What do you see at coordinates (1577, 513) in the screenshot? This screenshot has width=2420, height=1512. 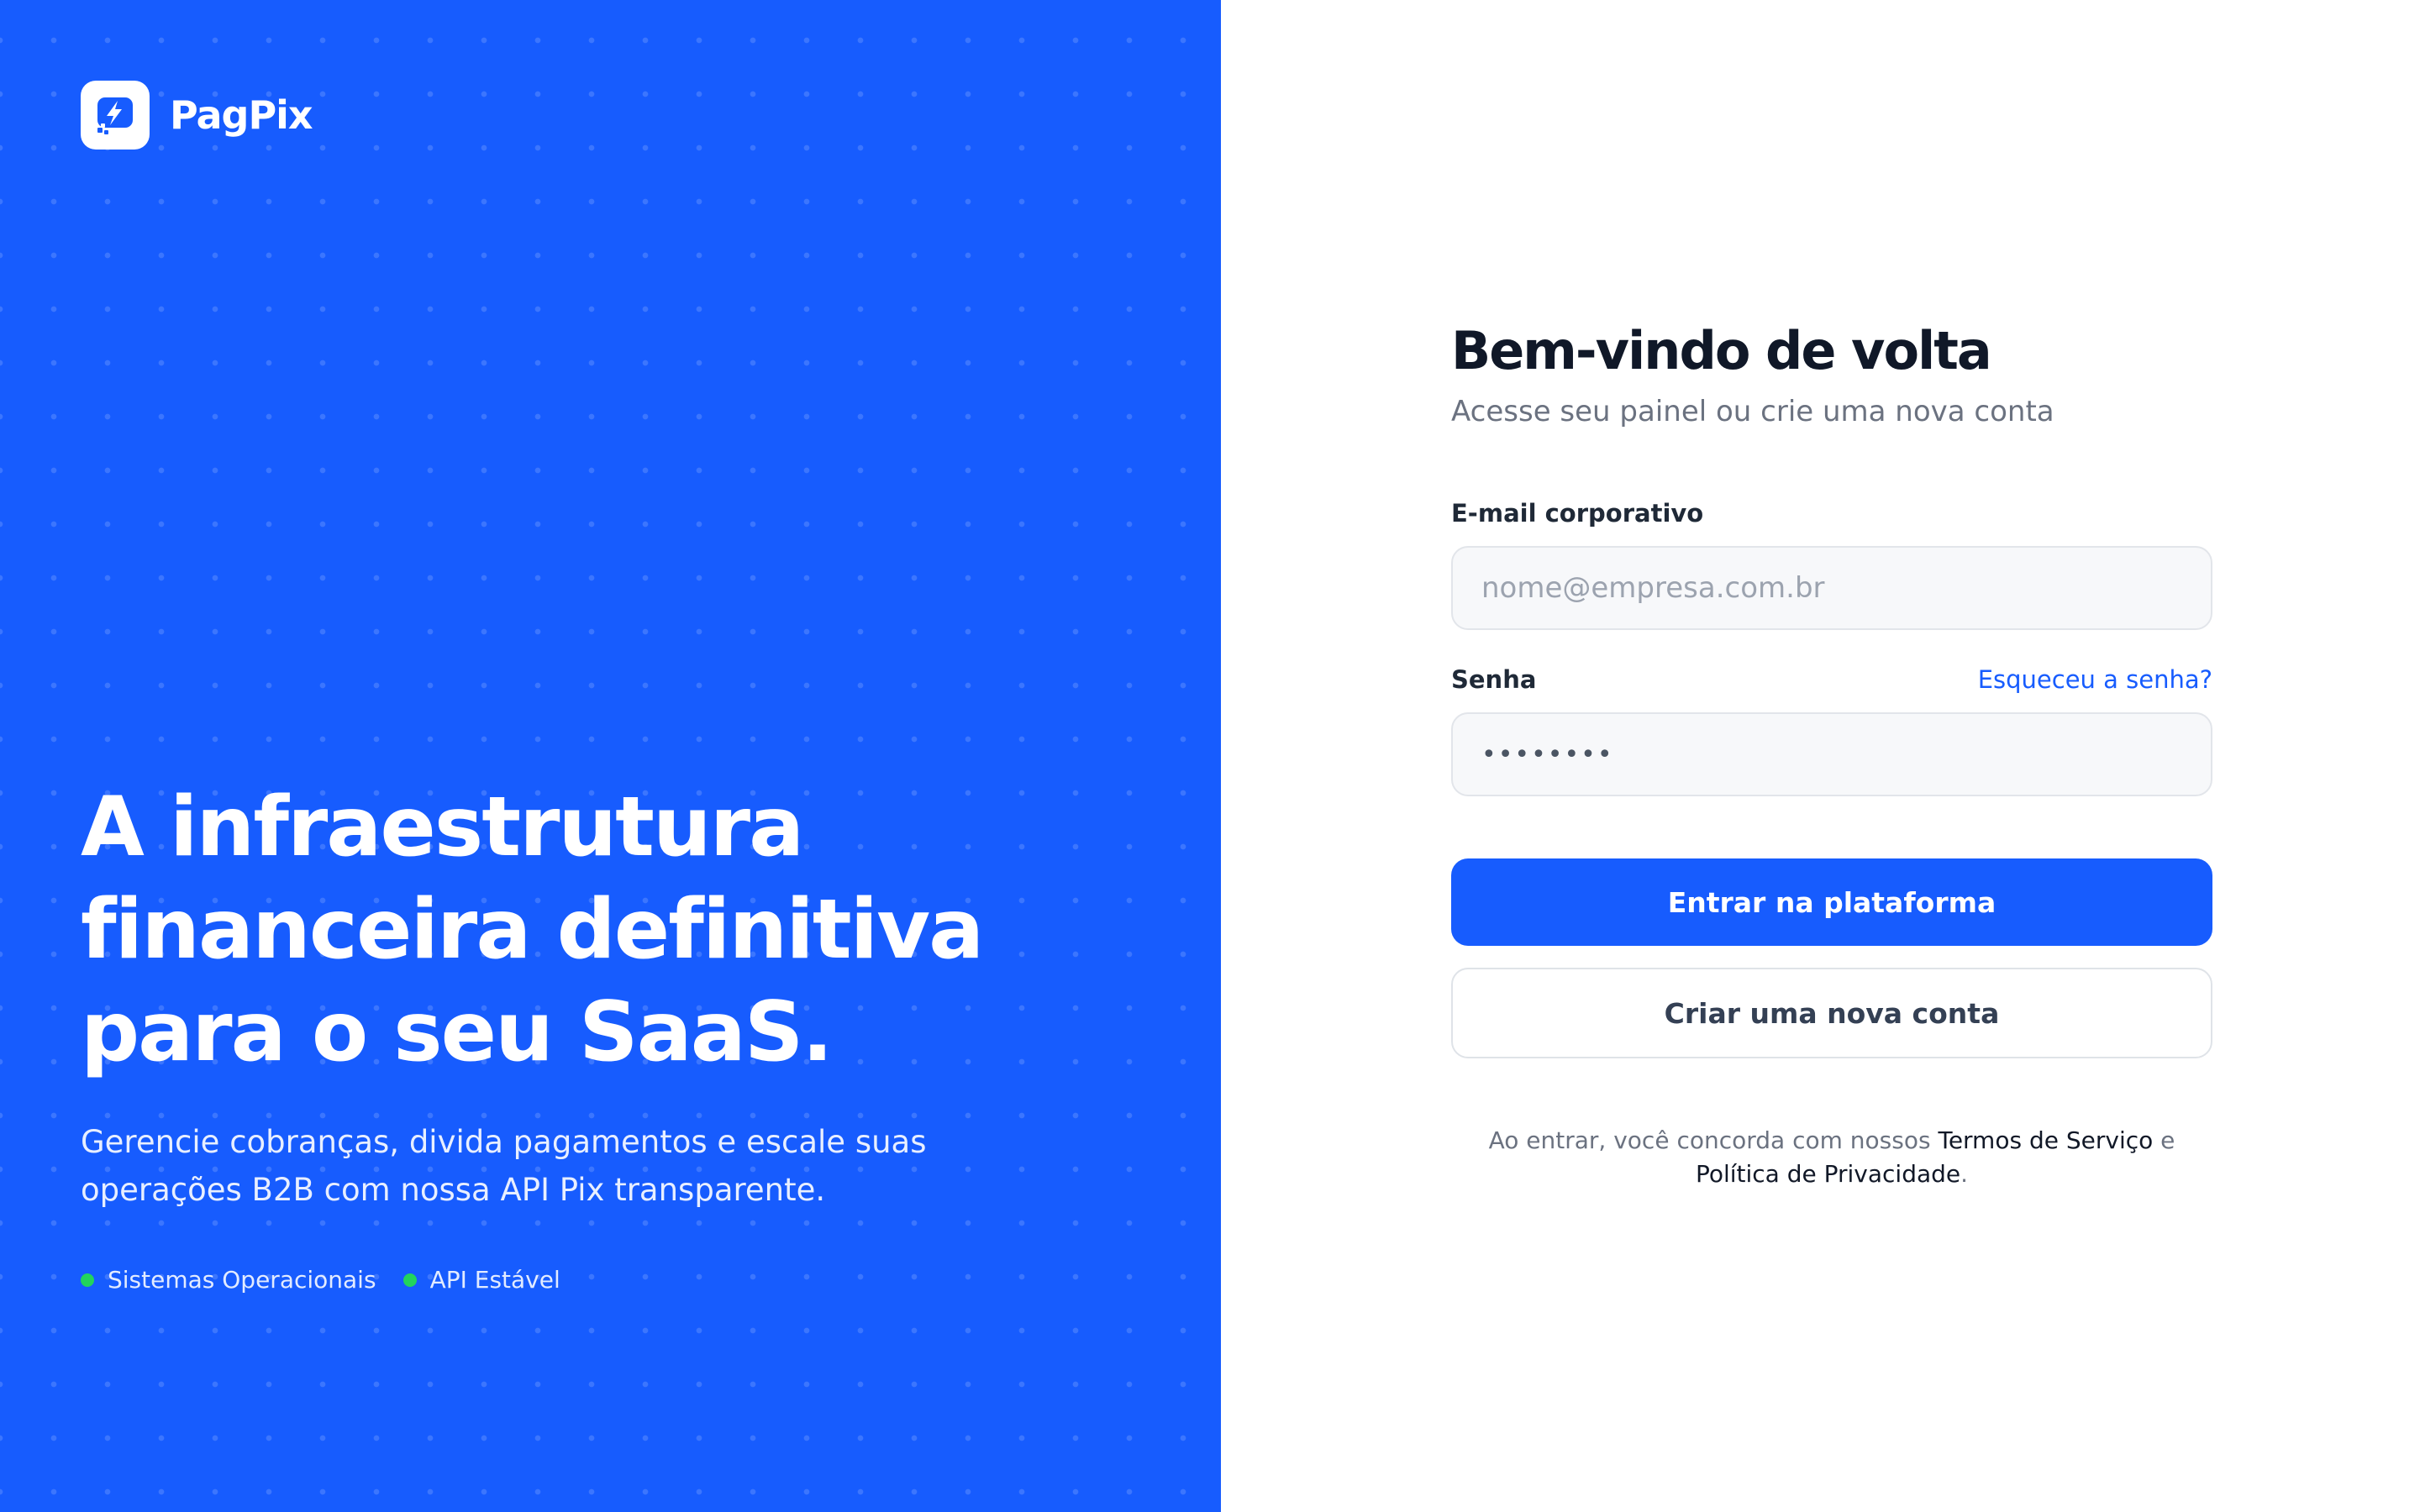 I see `email-label: E-mail corporativo` at bounding box center [1577, 513].